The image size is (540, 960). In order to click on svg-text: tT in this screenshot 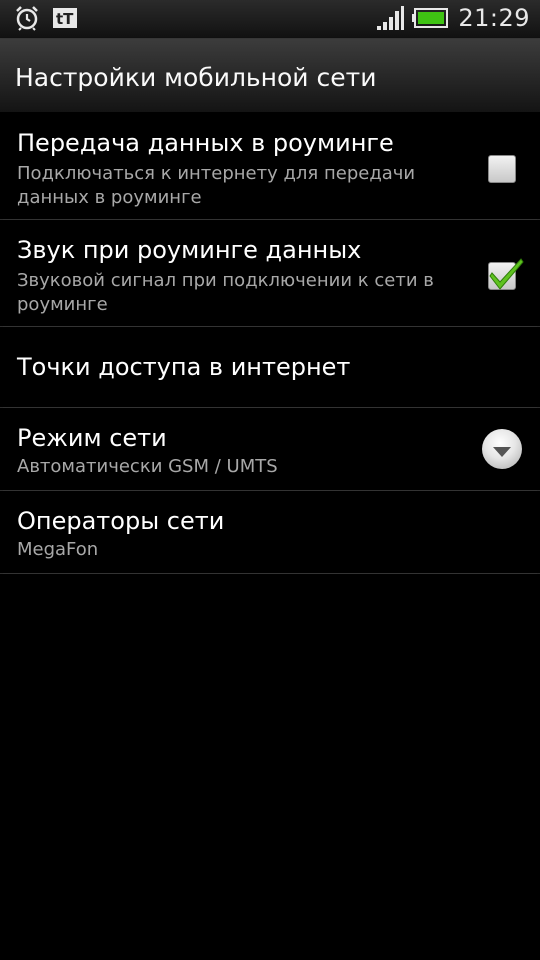, I will do `click(65, 19)`.